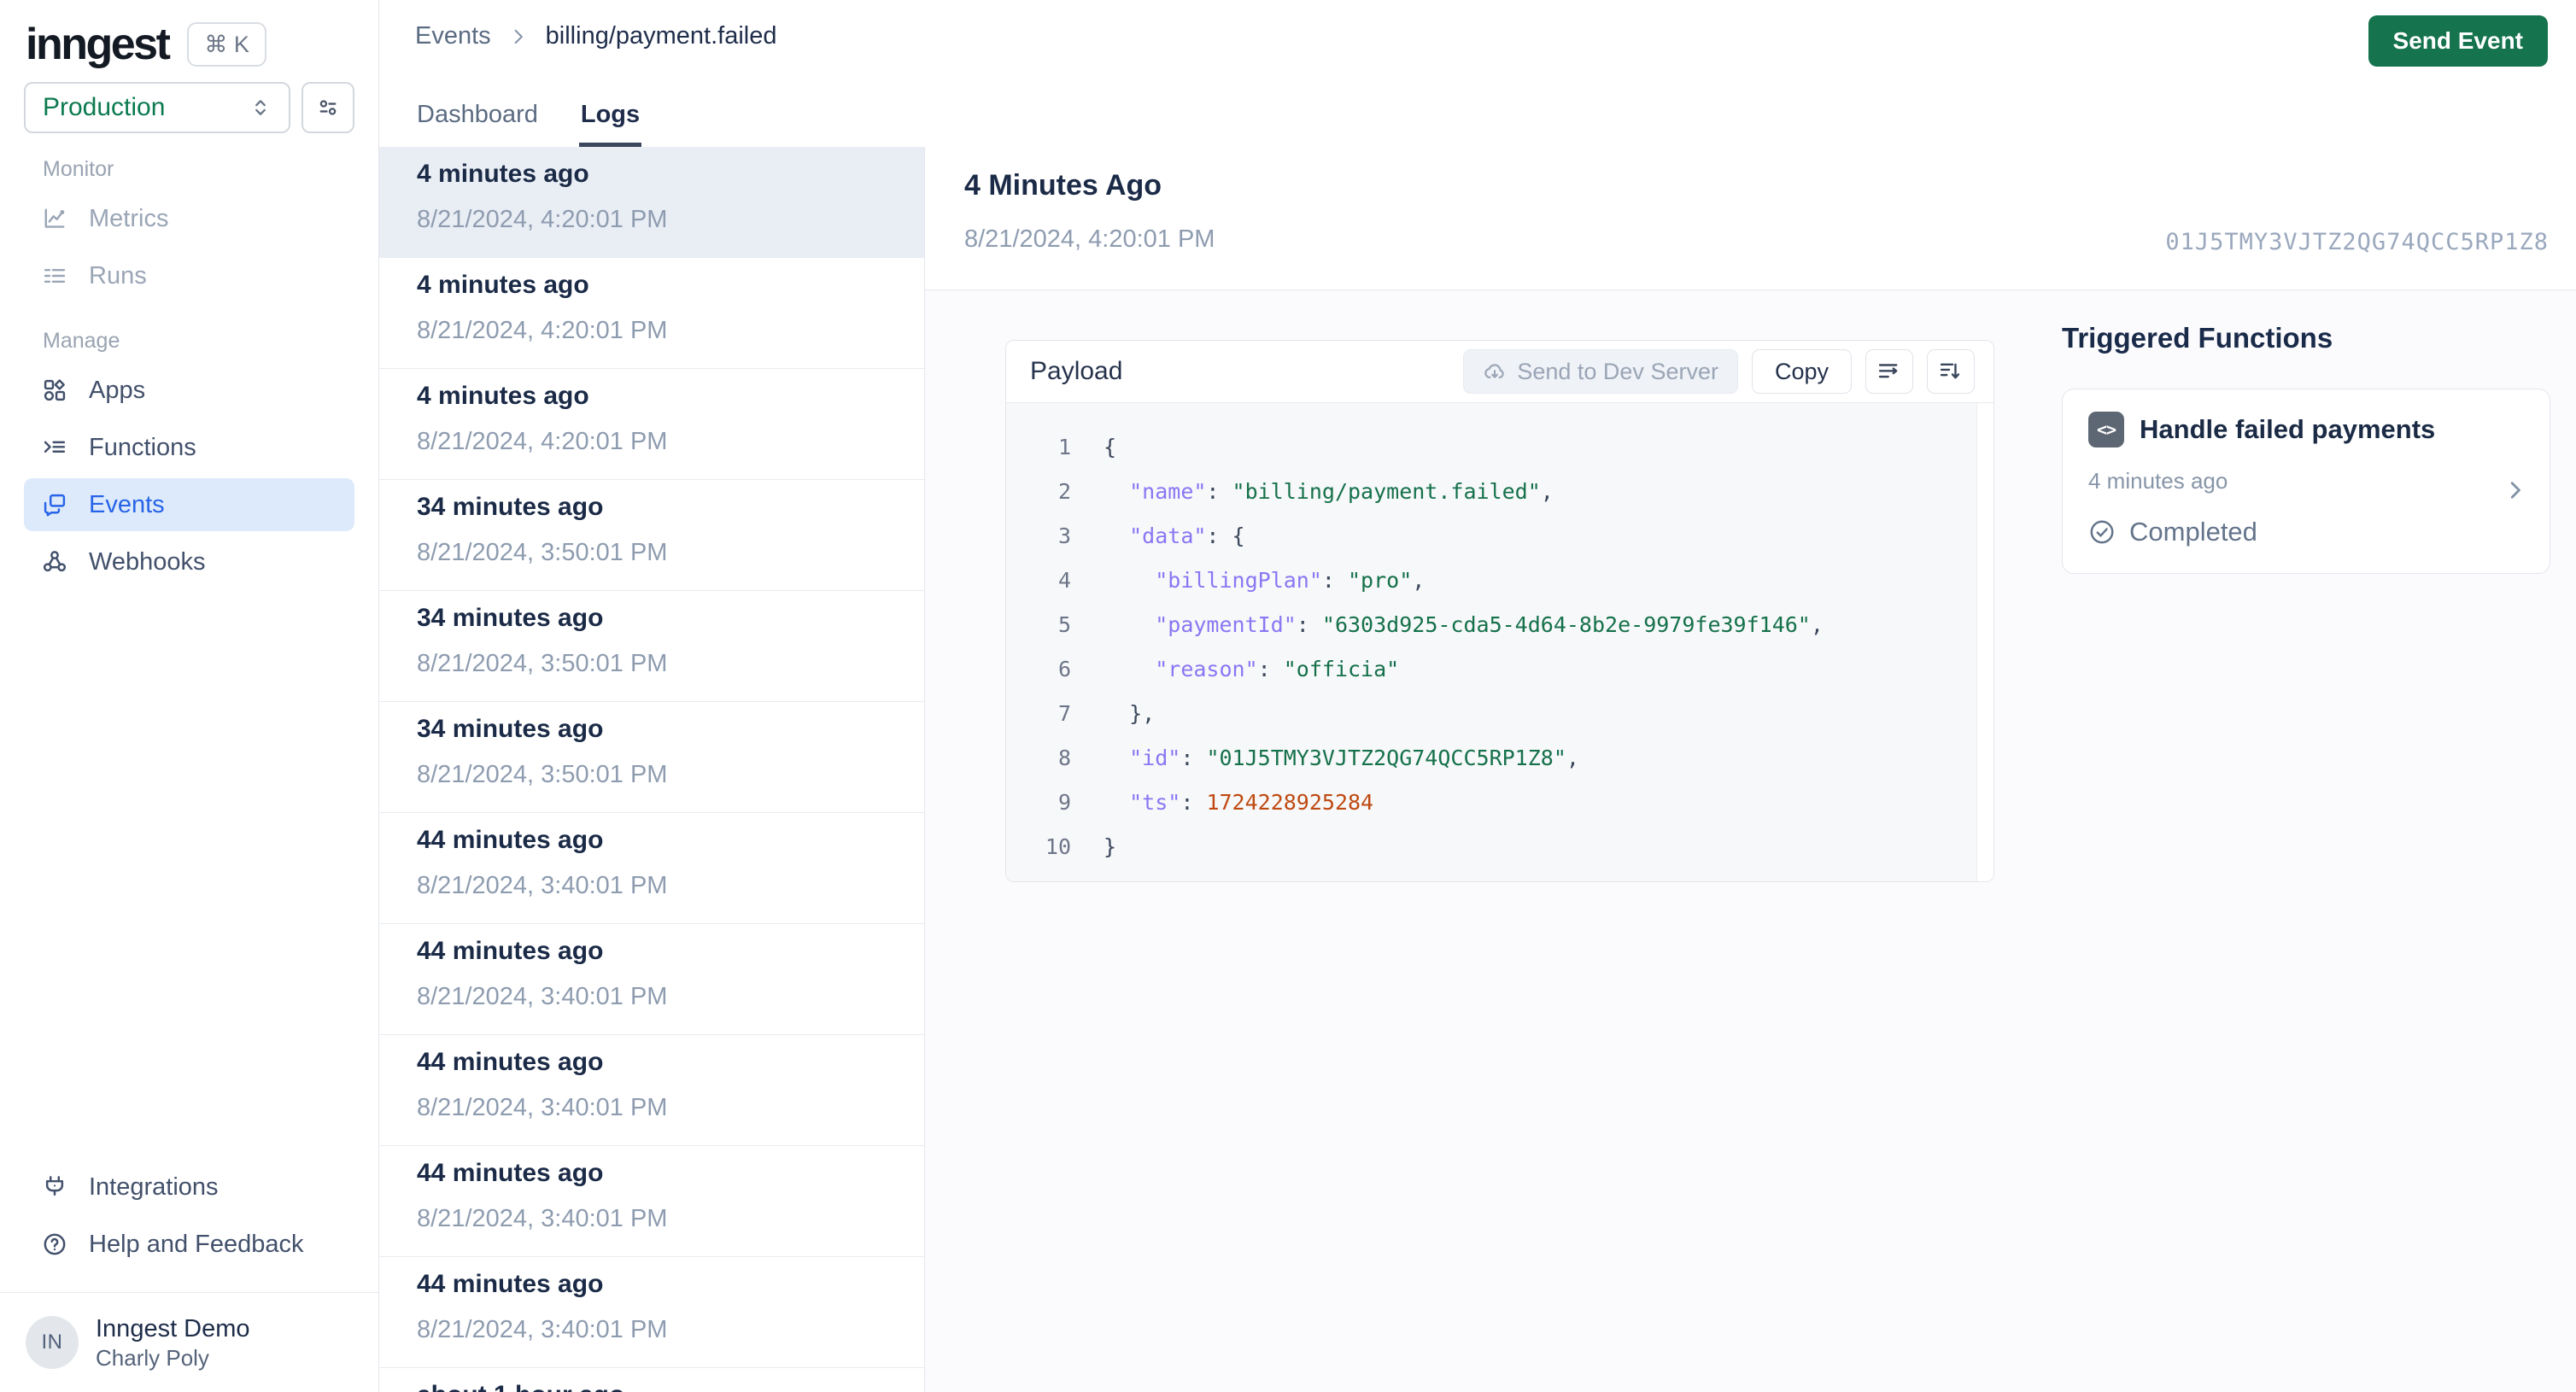  I want to click on breadcrumb-current: billing/payment.failed, so click(661, 36).